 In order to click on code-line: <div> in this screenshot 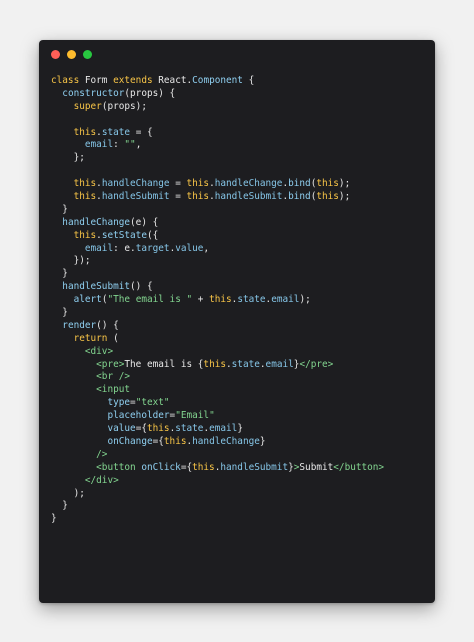, I will do `click(217, 352)`.